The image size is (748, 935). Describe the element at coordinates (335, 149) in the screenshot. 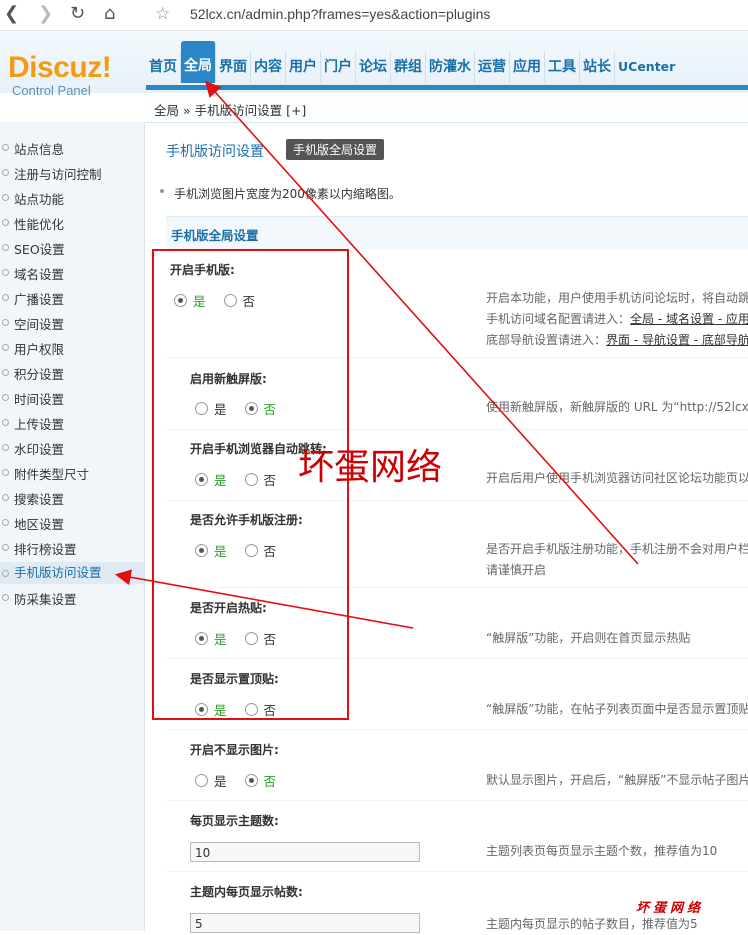

I see `tab-mobile-global: 手机版全局设置` at that location.